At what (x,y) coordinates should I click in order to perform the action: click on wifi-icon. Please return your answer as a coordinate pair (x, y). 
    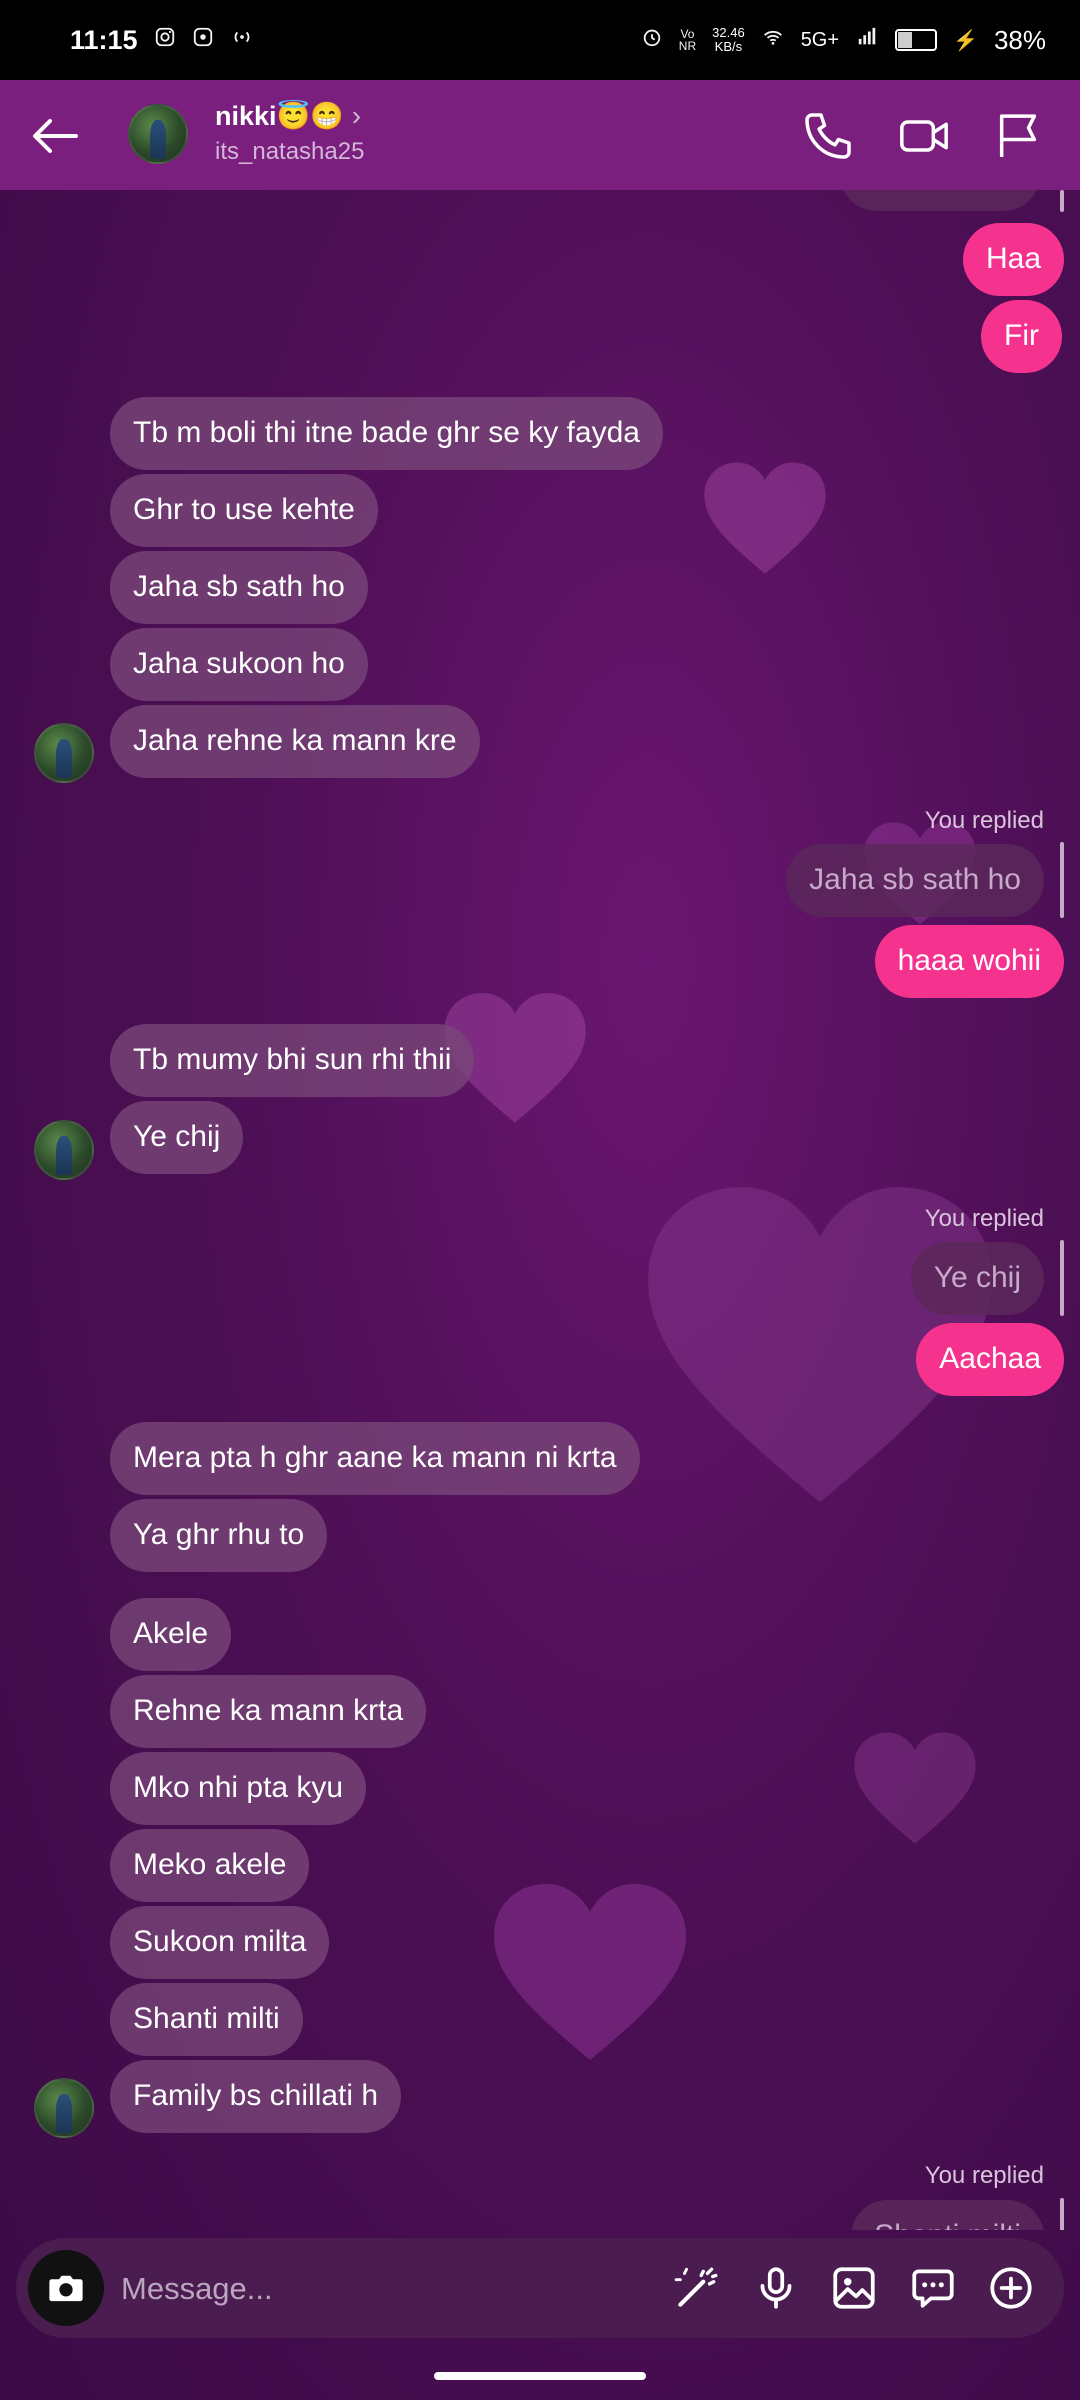
    Looking at the image, I should click on (773, 40).